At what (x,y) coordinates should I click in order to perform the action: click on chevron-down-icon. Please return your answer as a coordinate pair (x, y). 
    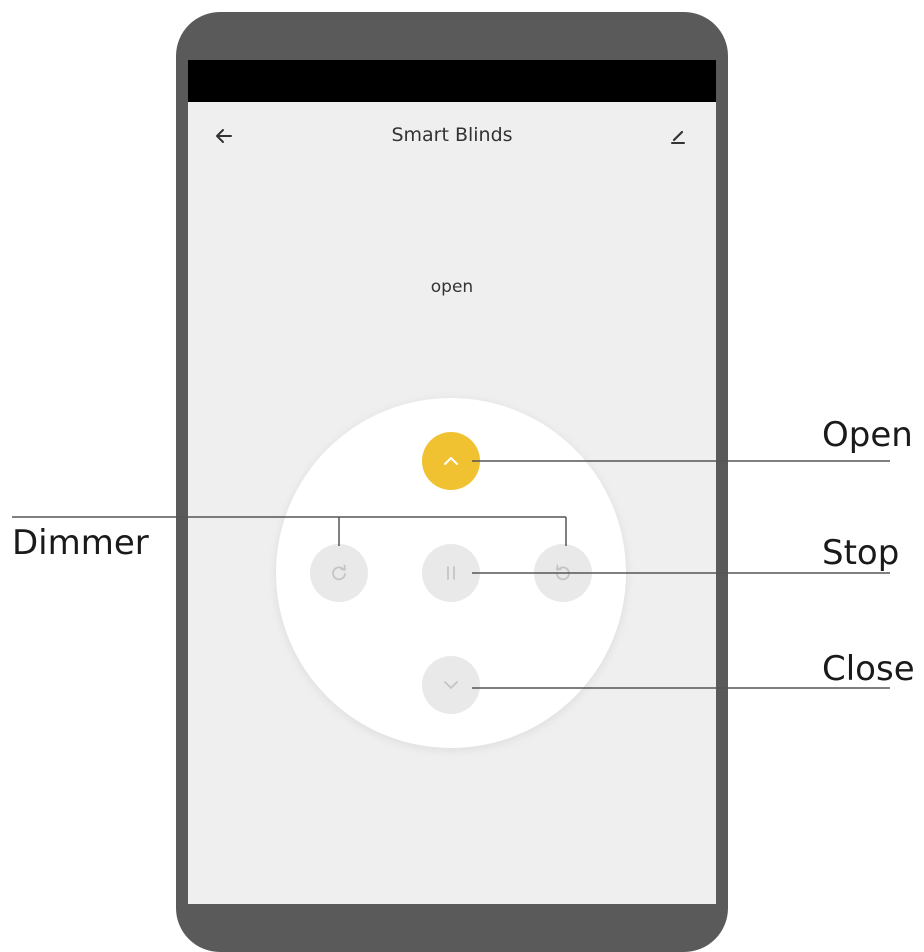
    Looking at the image, I should click on (451, 685).